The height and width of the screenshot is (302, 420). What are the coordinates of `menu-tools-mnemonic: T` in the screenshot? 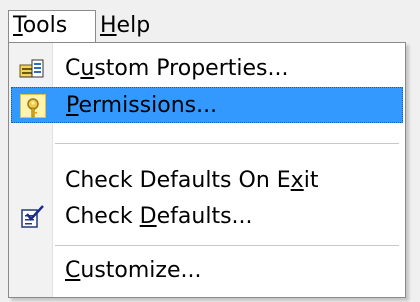 It's located at (18, 25).